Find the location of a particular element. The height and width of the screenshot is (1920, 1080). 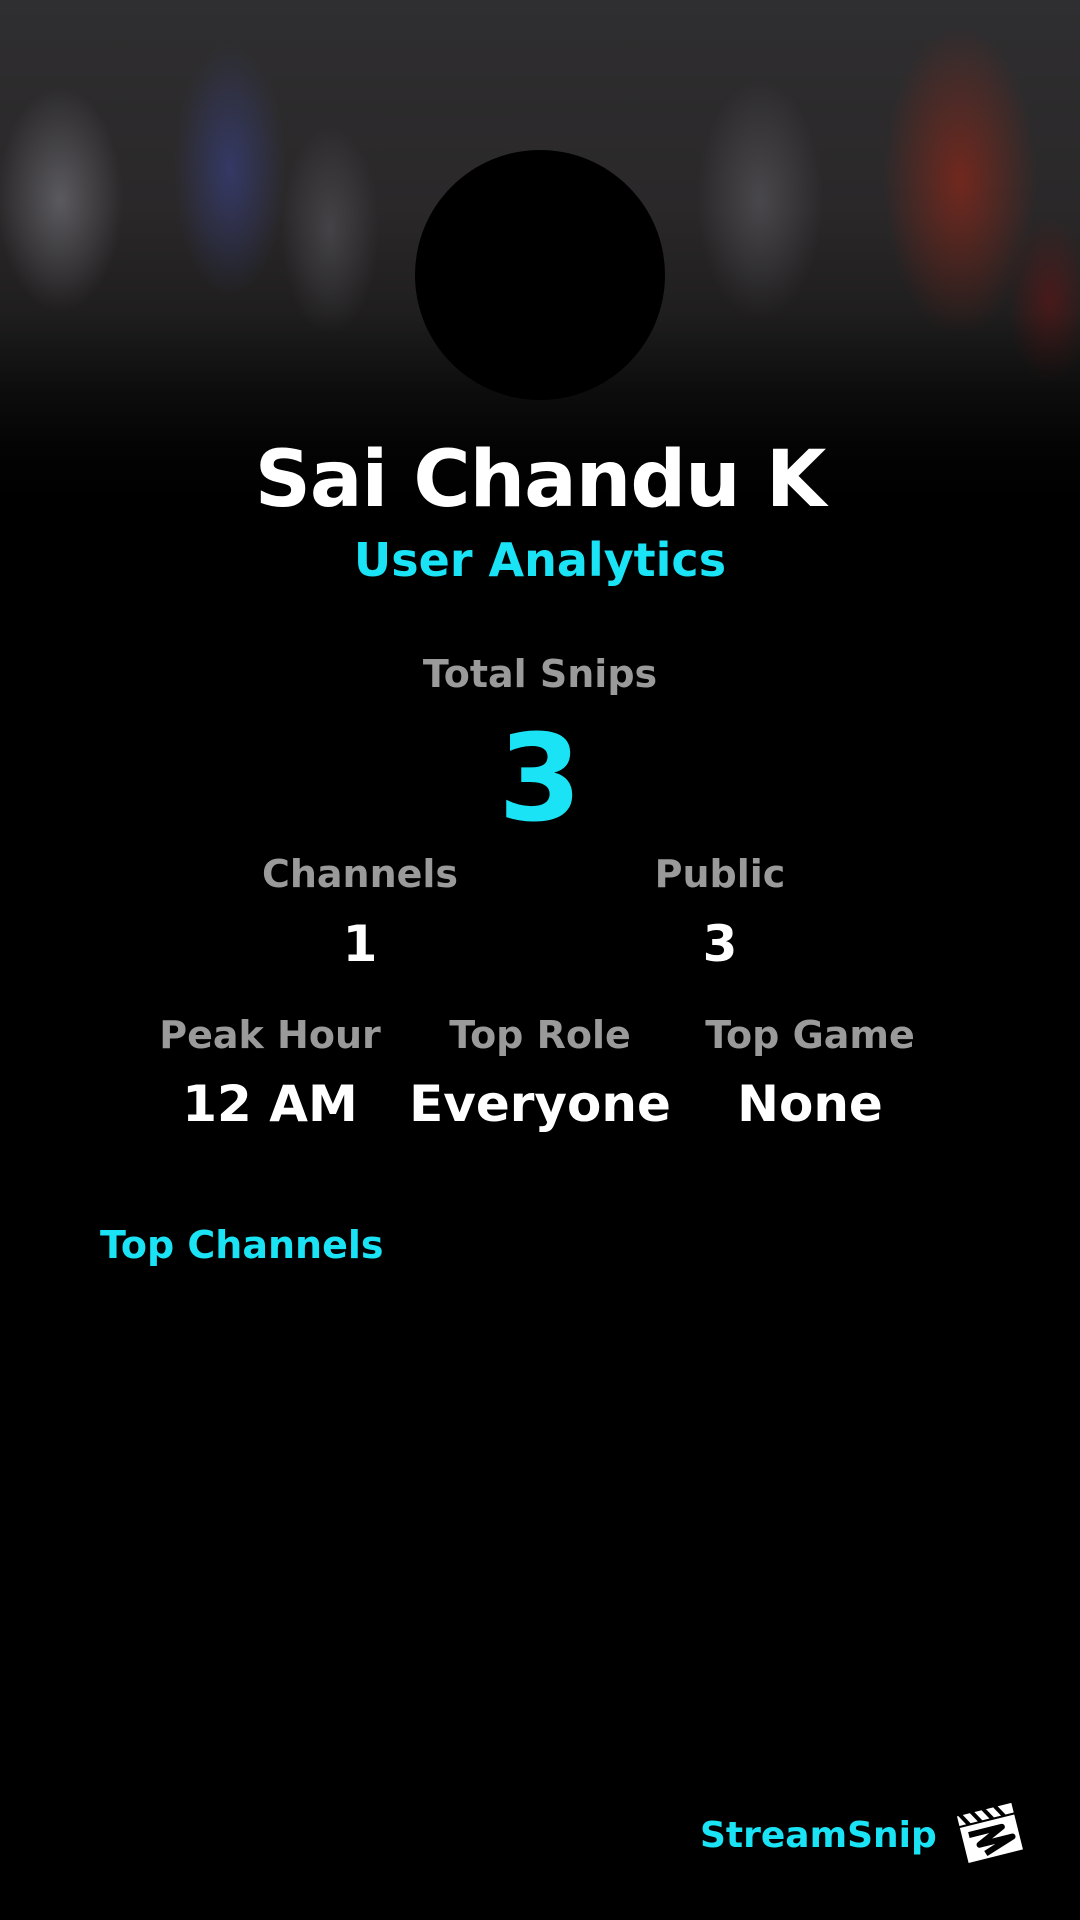

top-game-value: None is located at coordinates (810, 1104).